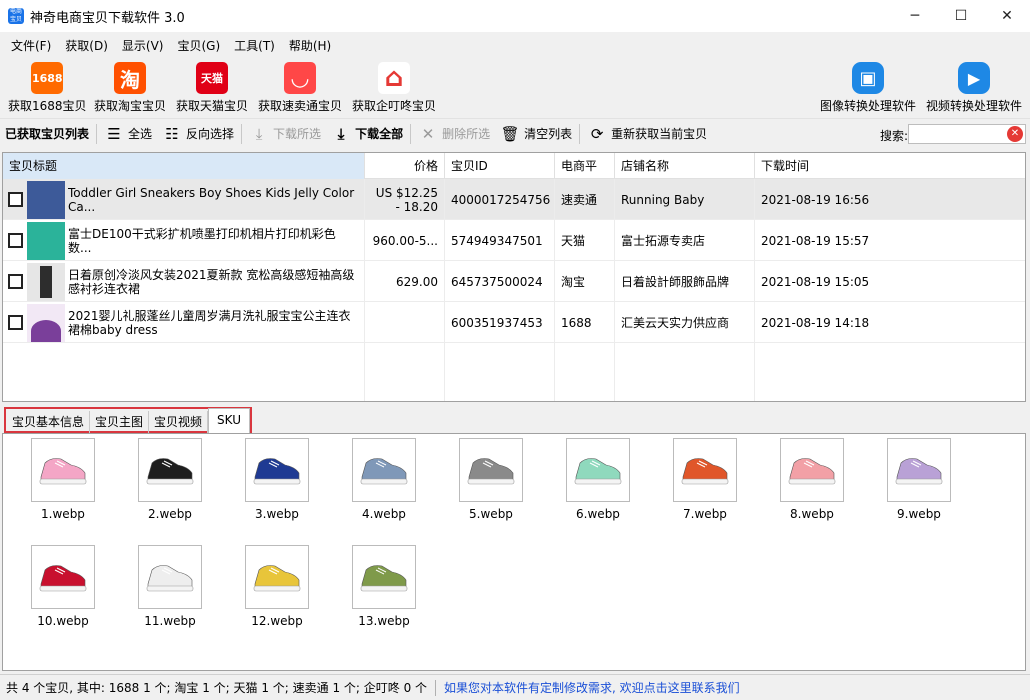 The image size is (1030, 700). I want to click on app-icon: 电商宝贝, so click(16, 16).